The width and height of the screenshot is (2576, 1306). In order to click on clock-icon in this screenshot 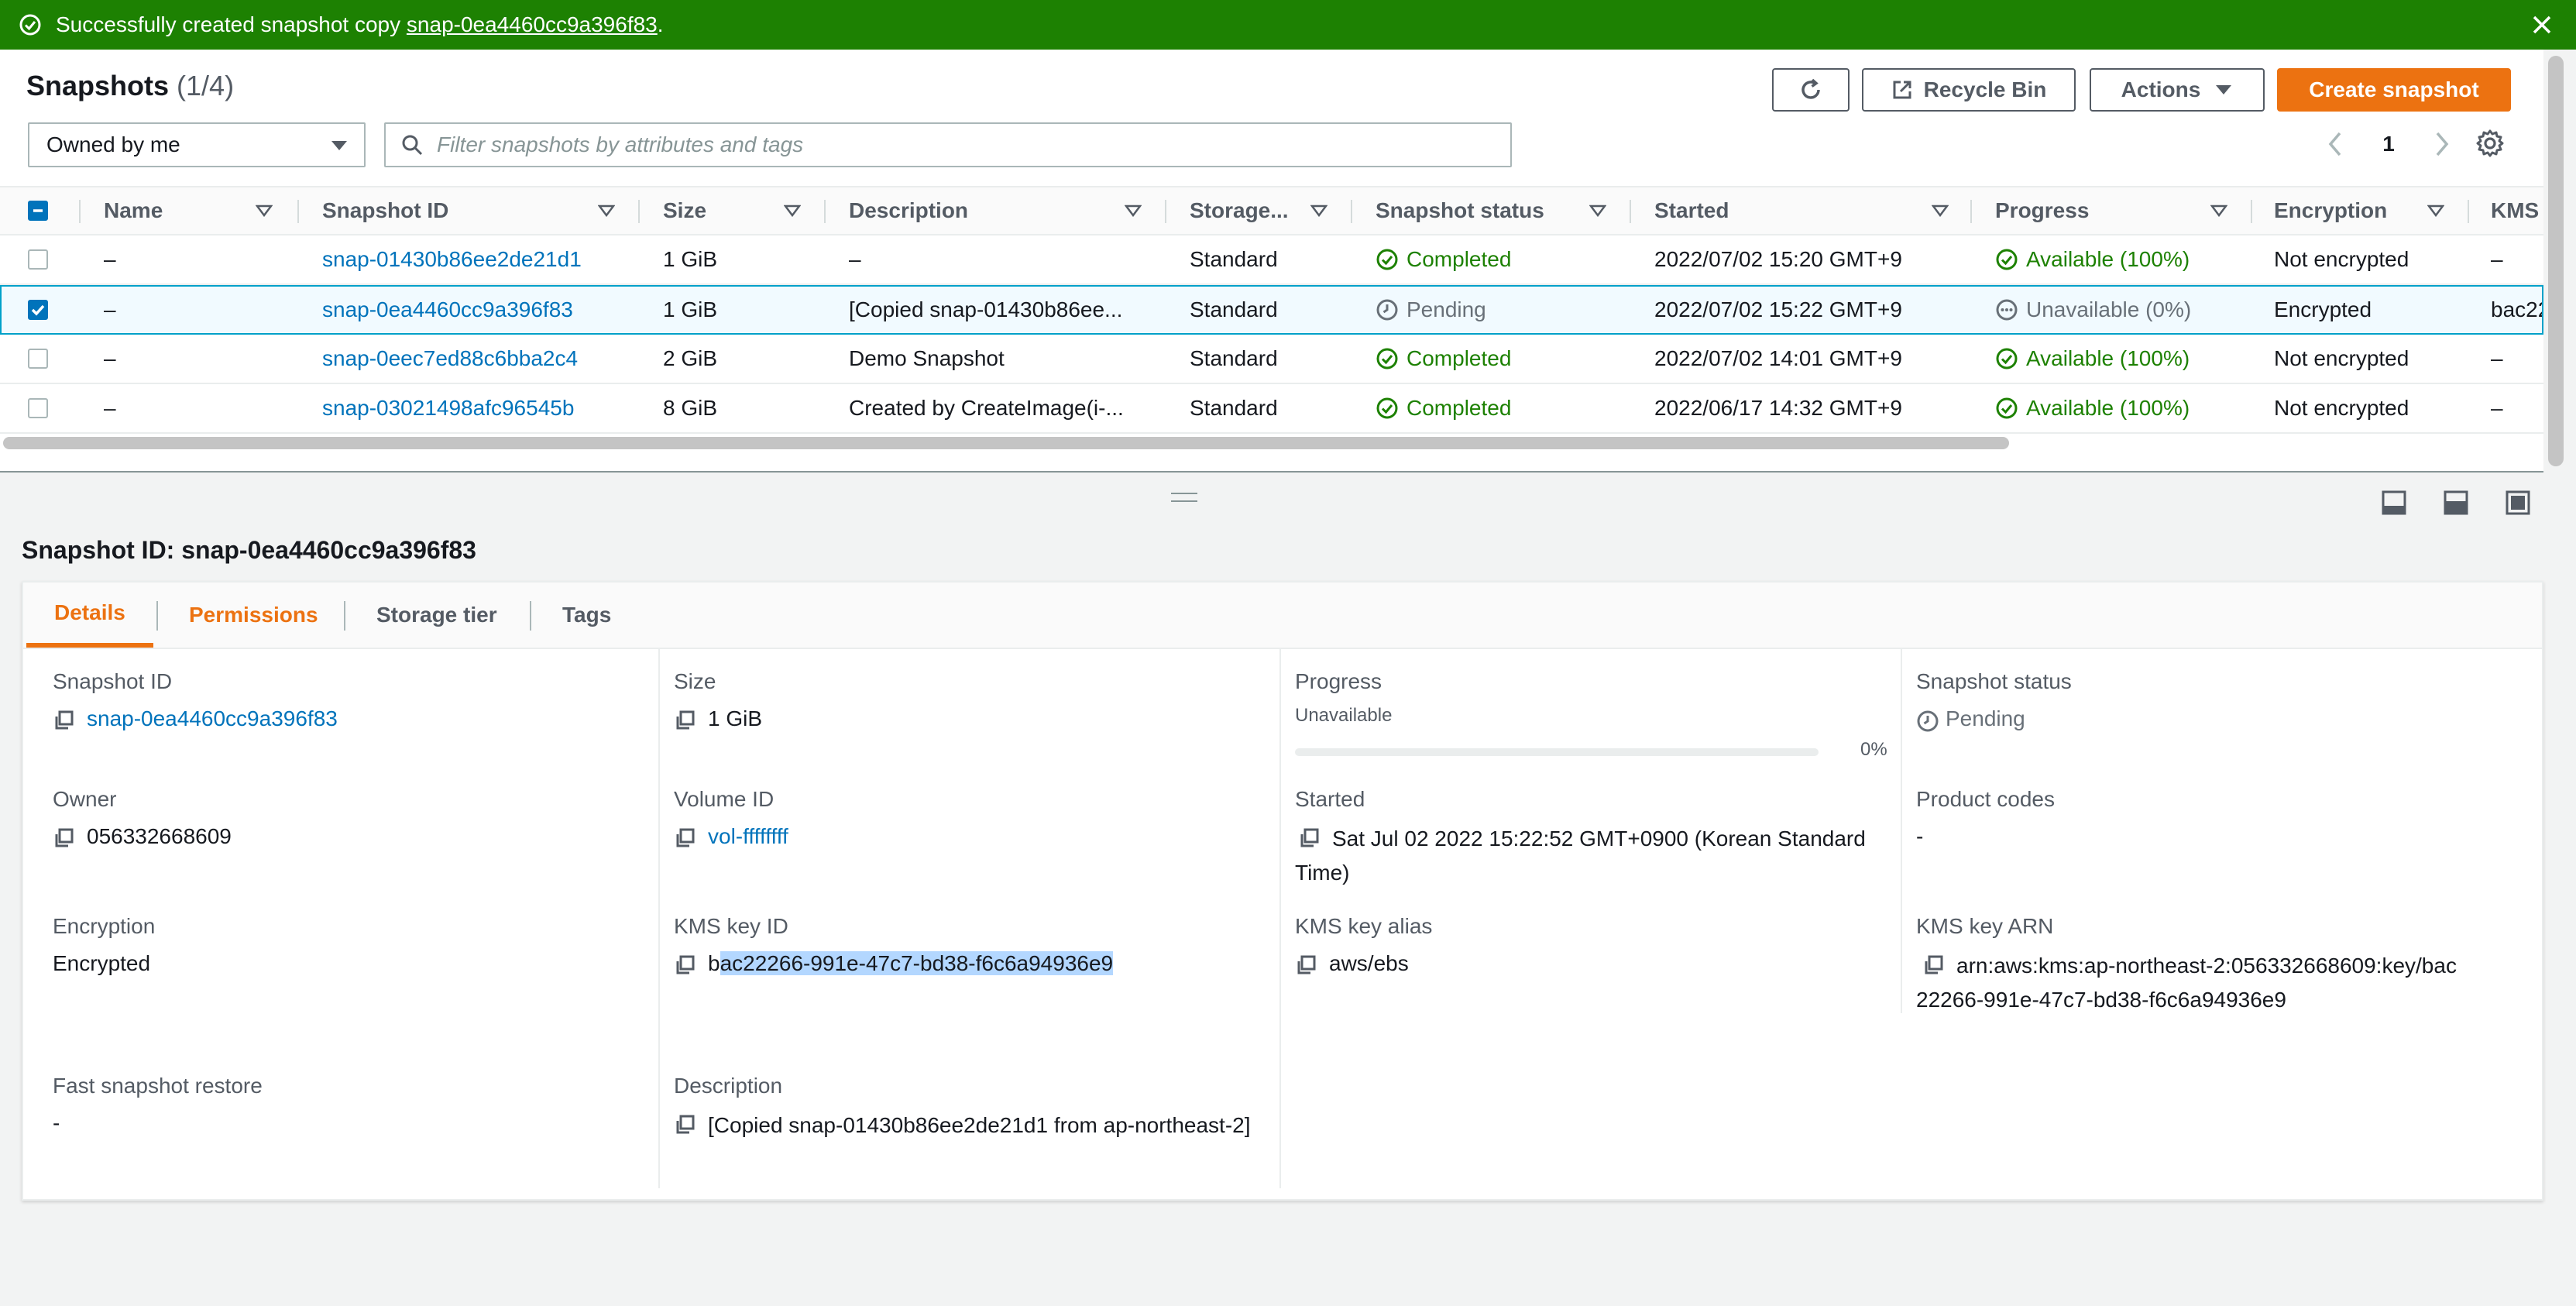, I will do `click(1928, 721)`.